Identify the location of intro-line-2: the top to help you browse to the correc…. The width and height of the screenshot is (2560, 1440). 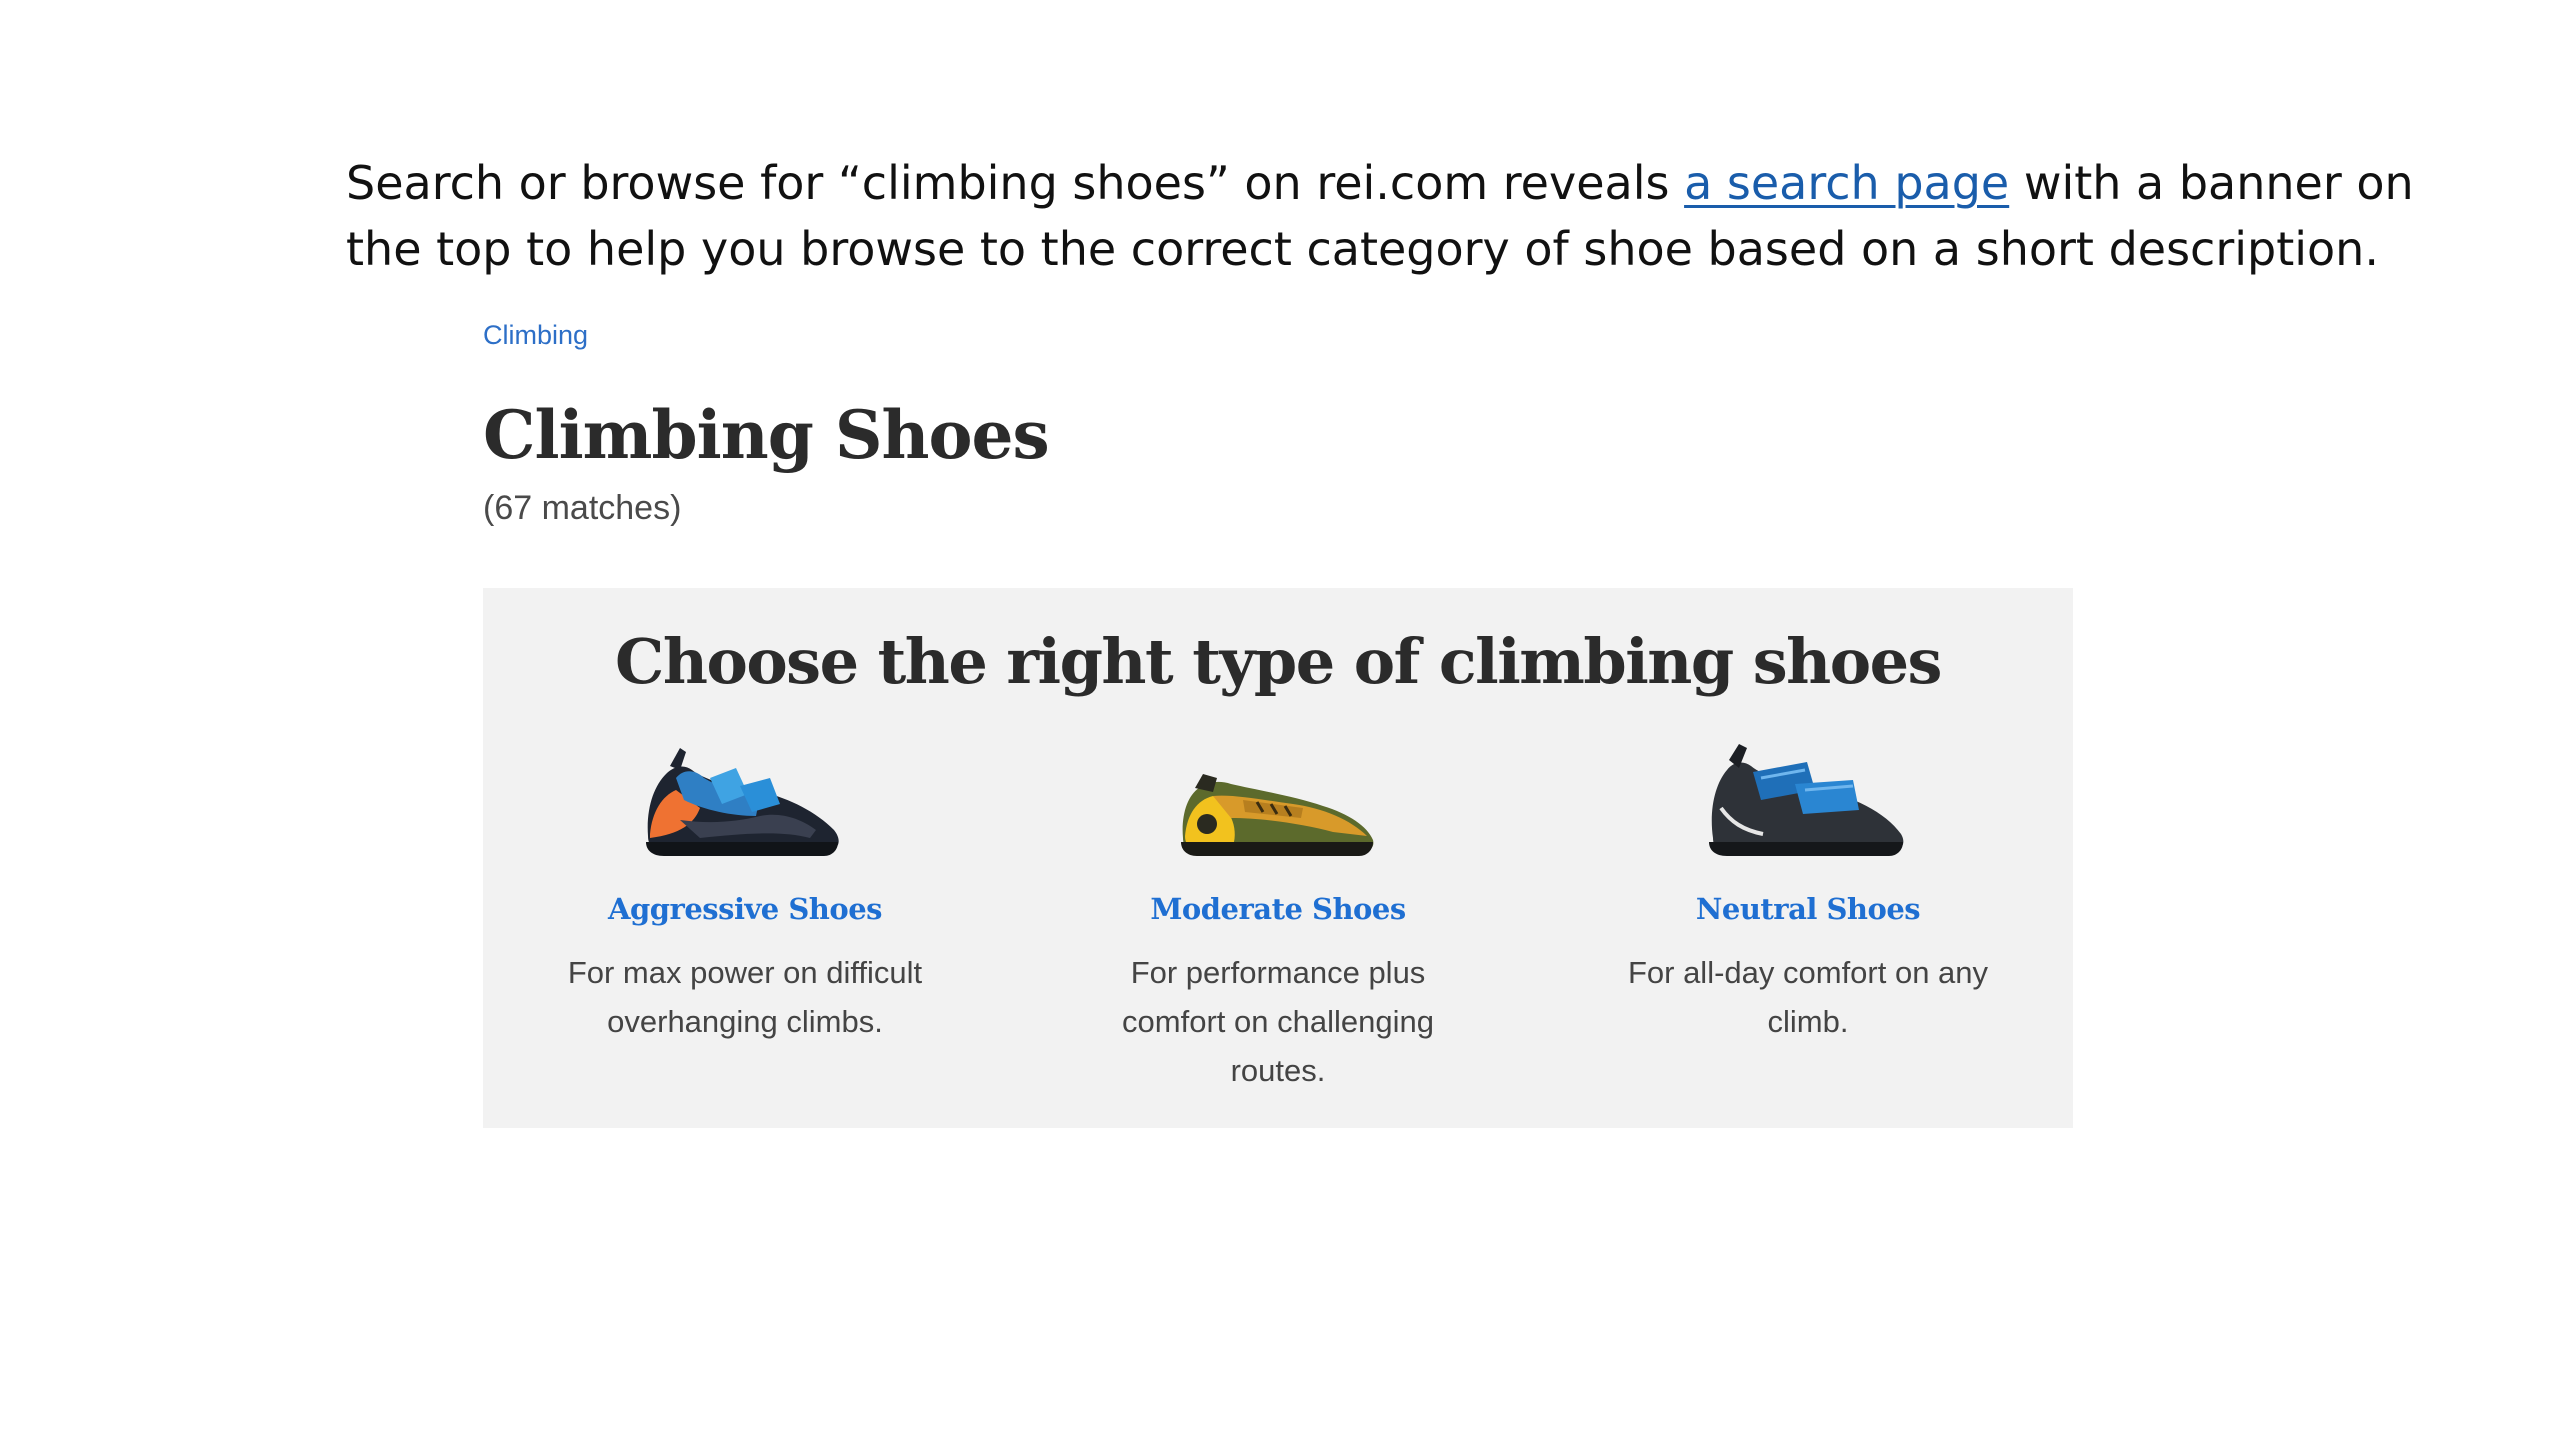
(1362, 249).